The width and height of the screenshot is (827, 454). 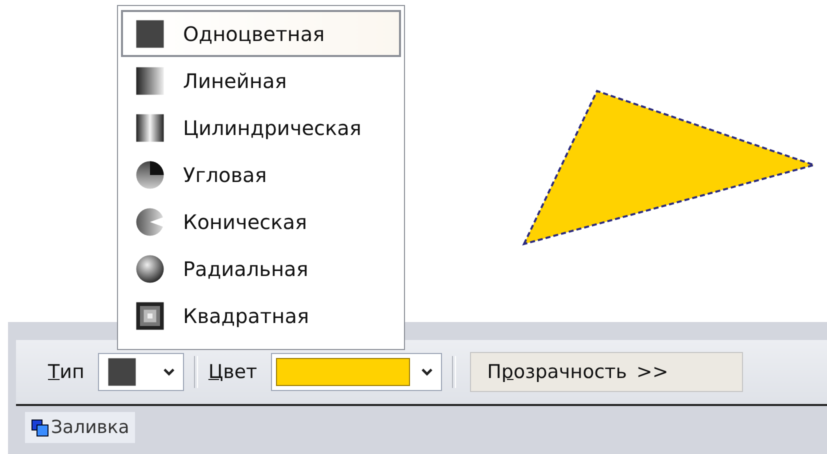 I want to click on conical-gradient-icon, so click(x=150, y=221).